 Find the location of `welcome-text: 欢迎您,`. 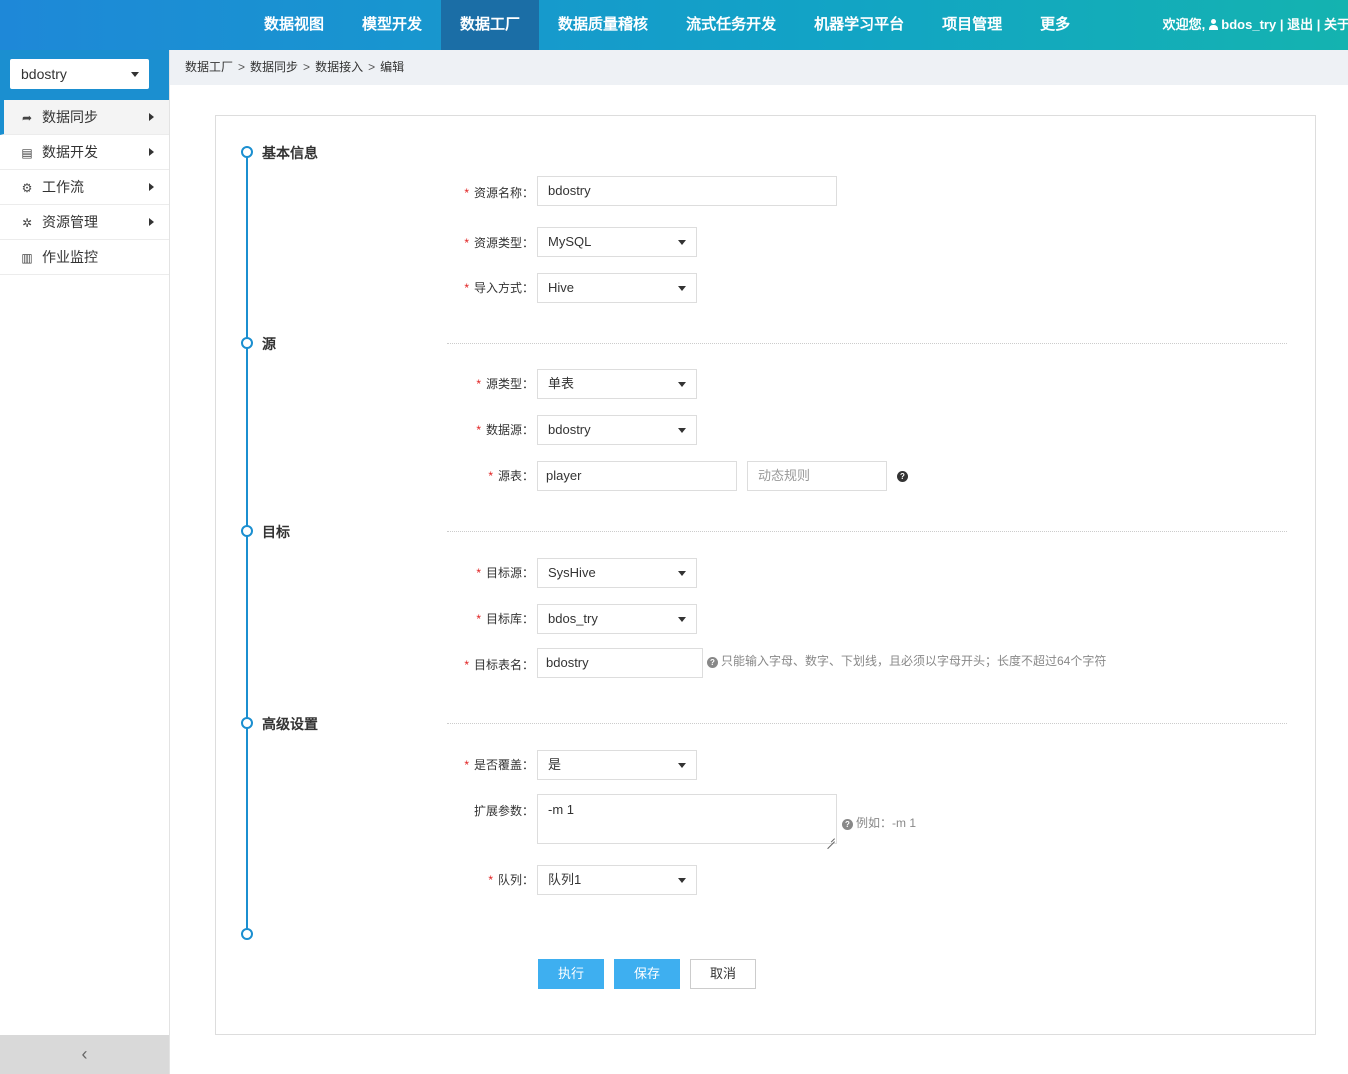

welcome-text: 欢迎您, is located at coordinates (1184, 24).